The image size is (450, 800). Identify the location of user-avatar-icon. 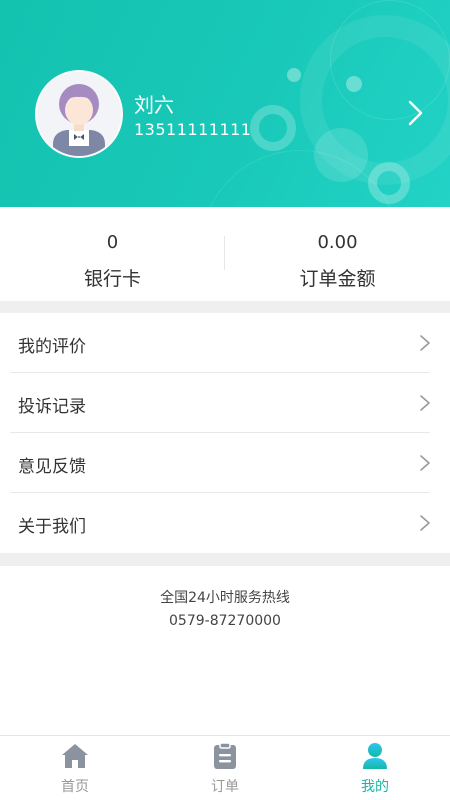
(79, 114).